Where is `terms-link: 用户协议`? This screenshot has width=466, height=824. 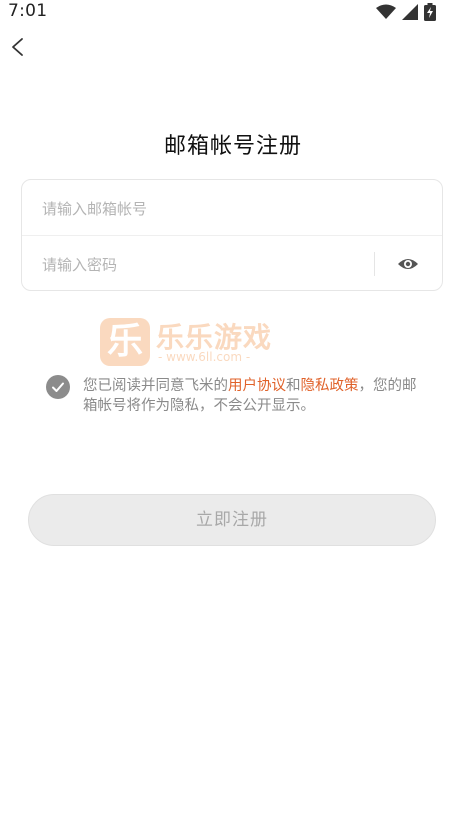 terms-link: 用户协议 is located at coordinates (257, 386).